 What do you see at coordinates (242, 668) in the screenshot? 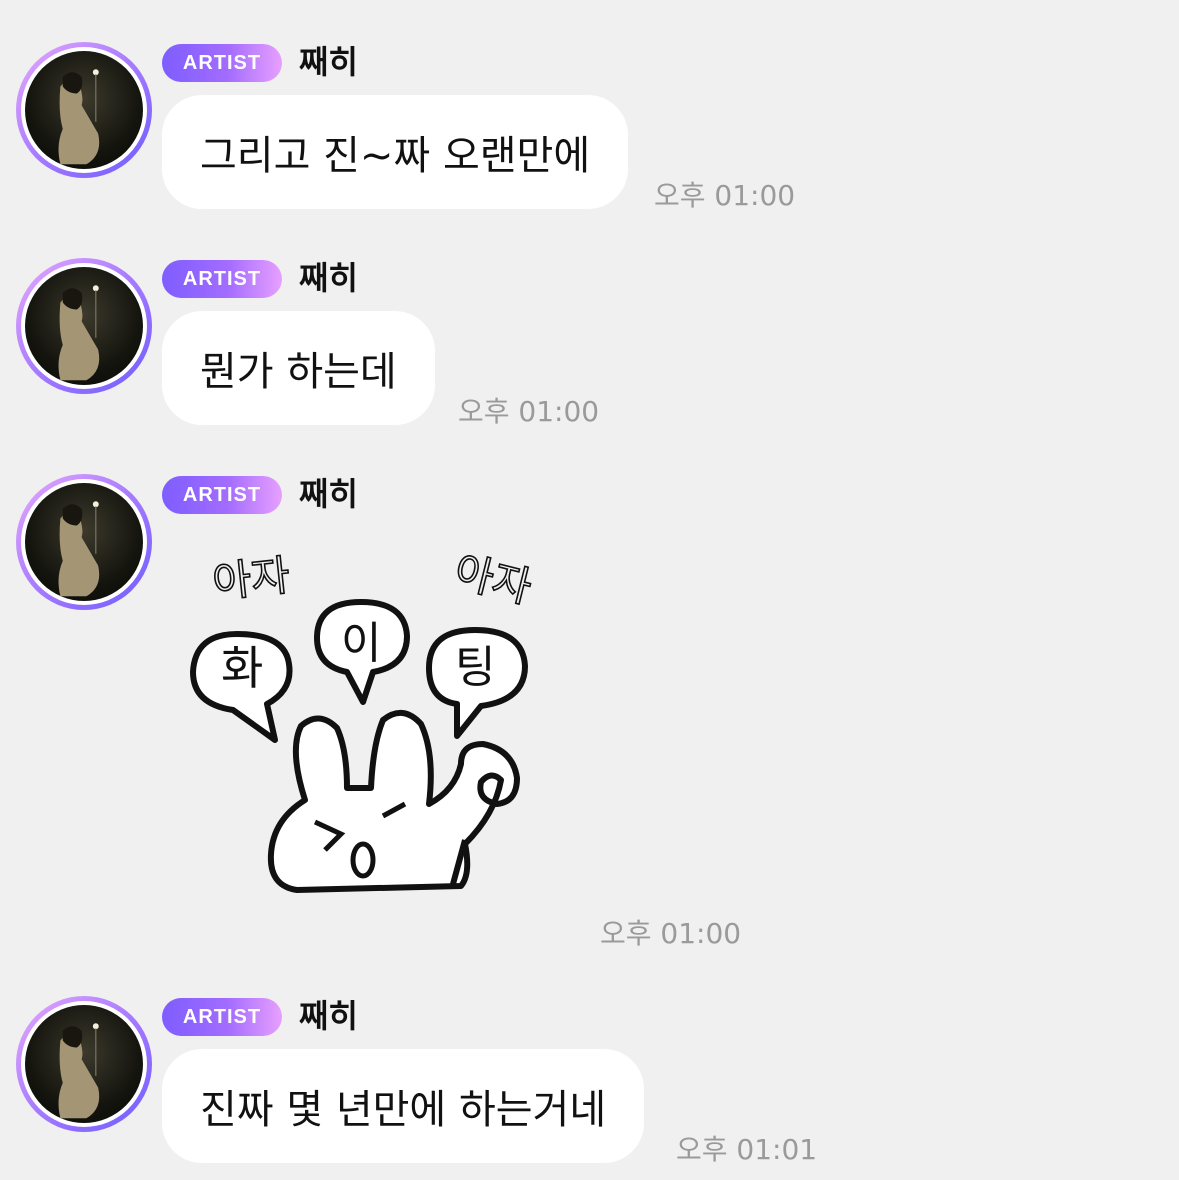
I see `sticker-bubble-1: 화` at bounding box center [242, 668].